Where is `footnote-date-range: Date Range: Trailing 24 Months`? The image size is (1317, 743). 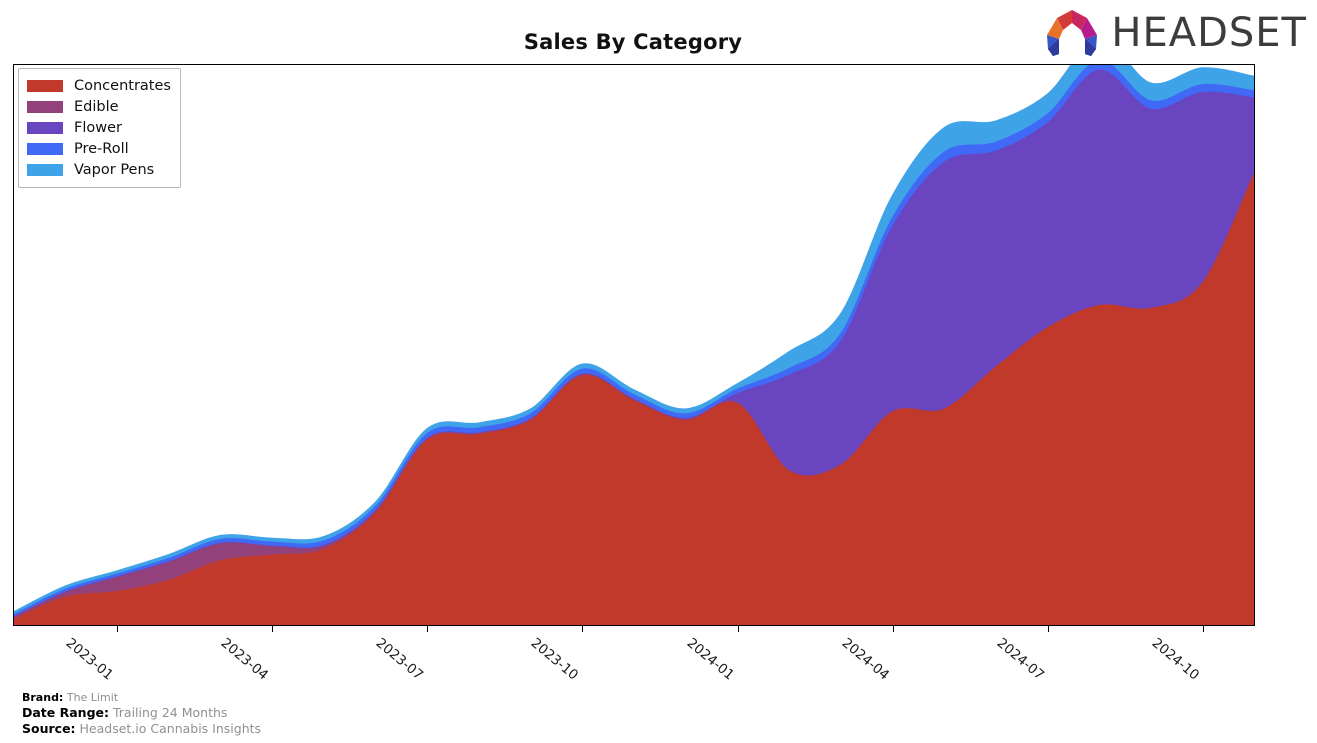 footnote-date-range: Date Range: Trailing 24 Months is located at coordinates (141, 713).